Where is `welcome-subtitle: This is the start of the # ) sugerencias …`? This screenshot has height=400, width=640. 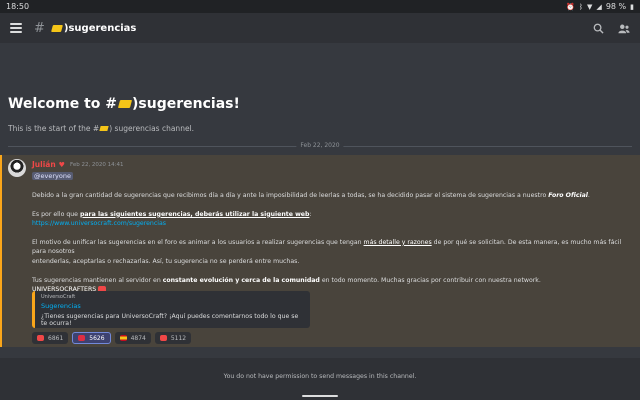
welcome-subtitle: This is the start of the # ) sugerencias … is located at coordinates (124, 128).